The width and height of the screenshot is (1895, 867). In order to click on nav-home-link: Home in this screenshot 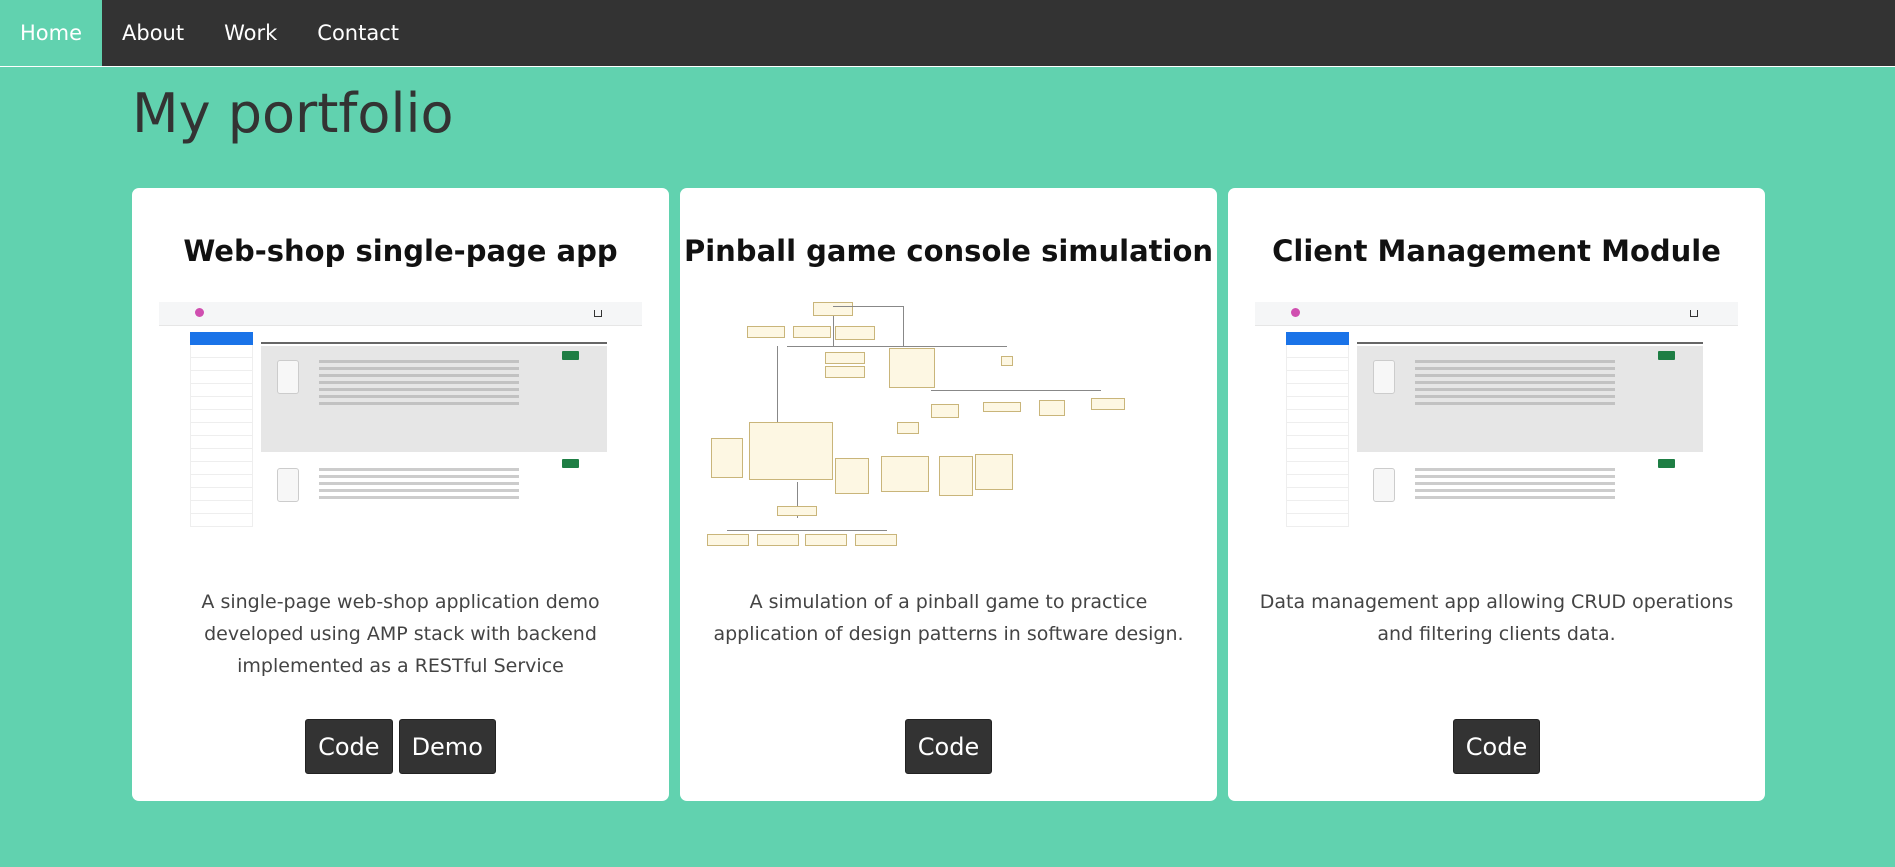, I will do `click(51, 33)`.